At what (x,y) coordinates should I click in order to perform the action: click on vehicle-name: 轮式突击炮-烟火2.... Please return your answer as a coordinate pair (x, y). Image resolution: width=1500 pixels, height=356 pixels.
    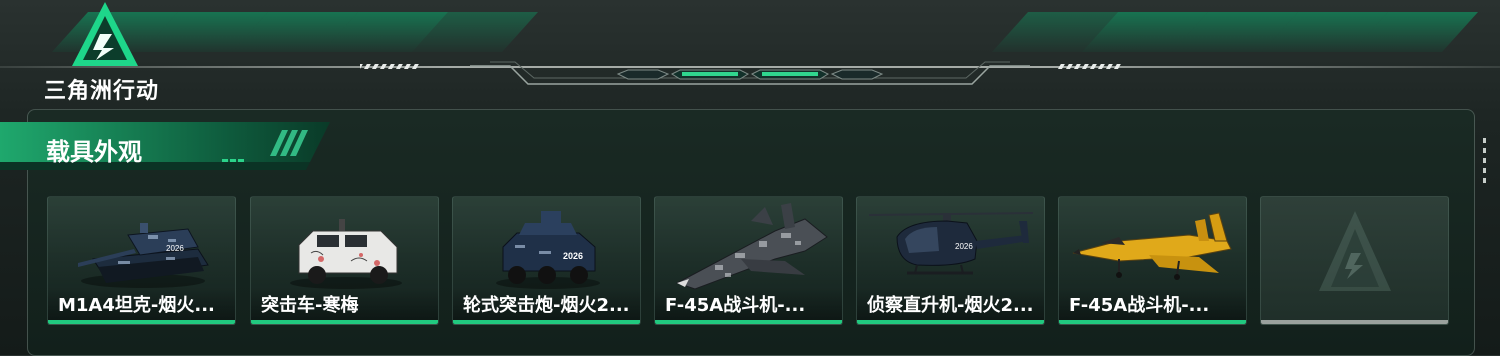
    Looking at the image, I should click on (546, 305).